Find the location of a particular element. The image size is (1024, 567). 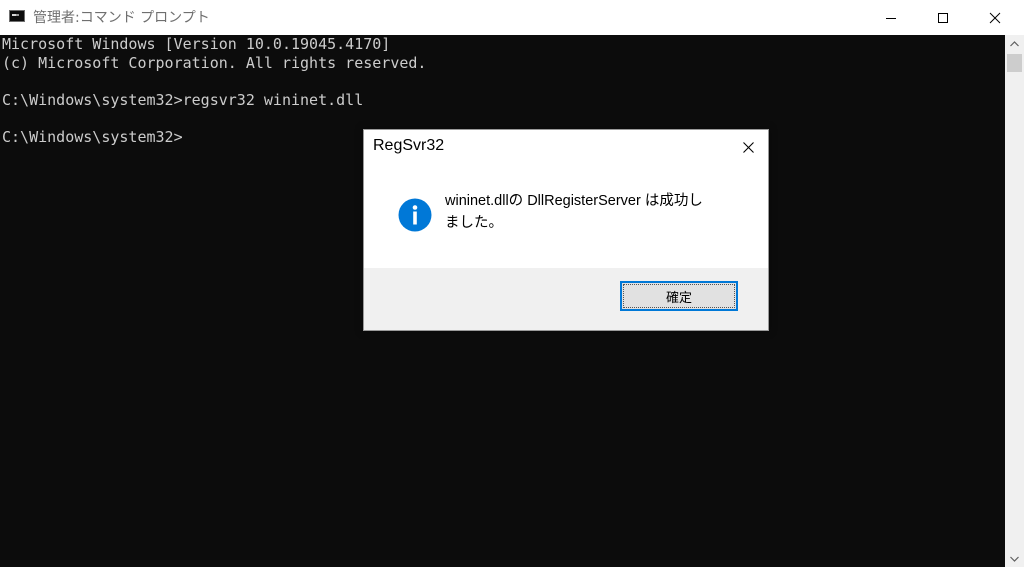

dialog-title: RegSvr32 is located at coordinates (409, 145).